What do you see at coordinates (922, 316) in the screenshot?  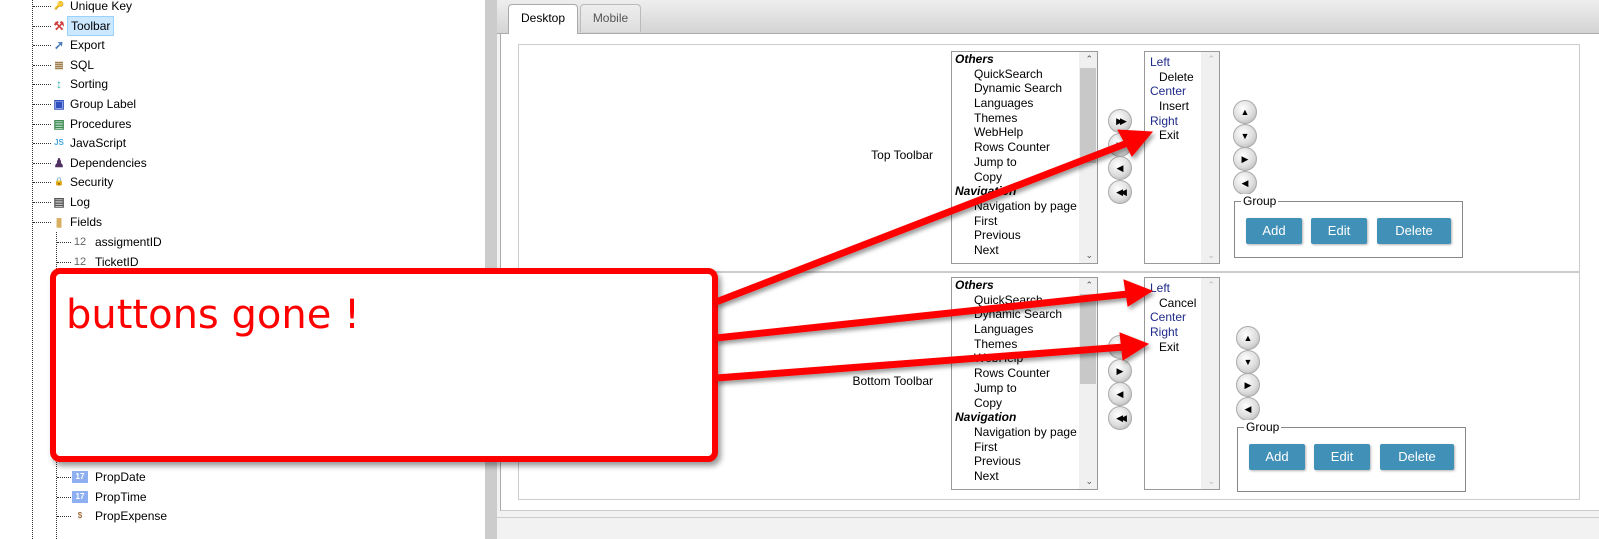 I see `arrow-to-bottom-left` at bounding box center [922, 316].